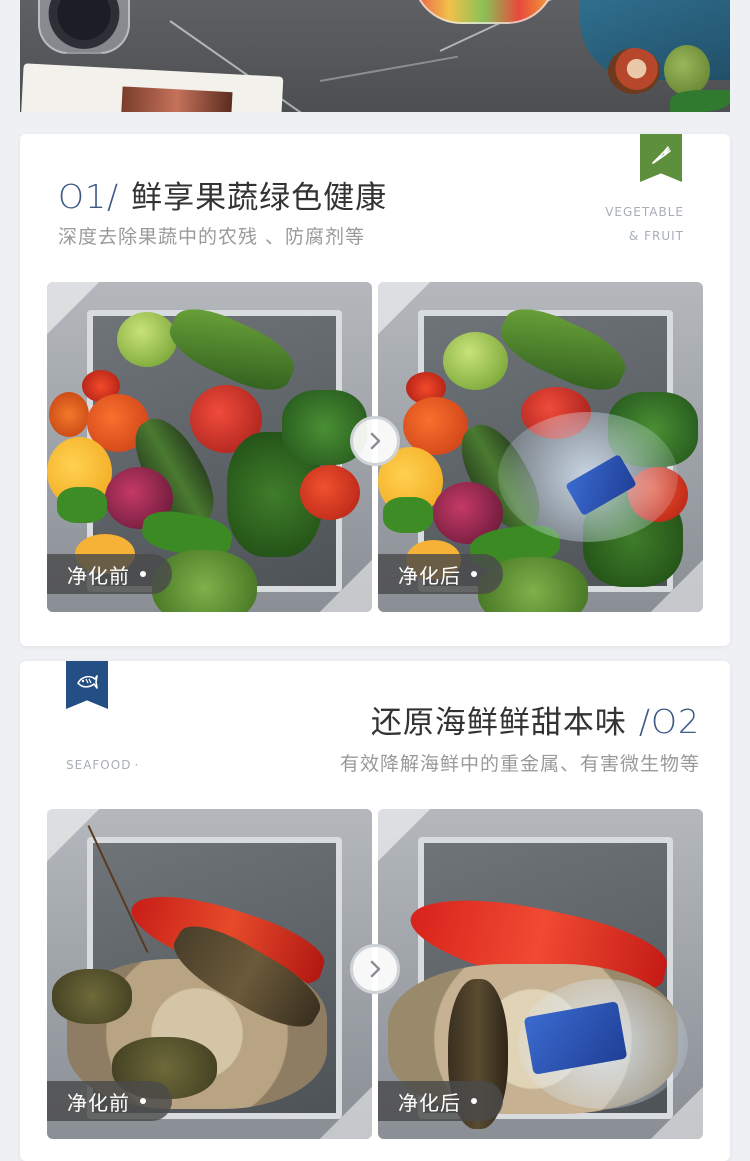  Describe the element at coordinates (375, 441) in the screenshot. I see `arrow-next-icon` at that location.